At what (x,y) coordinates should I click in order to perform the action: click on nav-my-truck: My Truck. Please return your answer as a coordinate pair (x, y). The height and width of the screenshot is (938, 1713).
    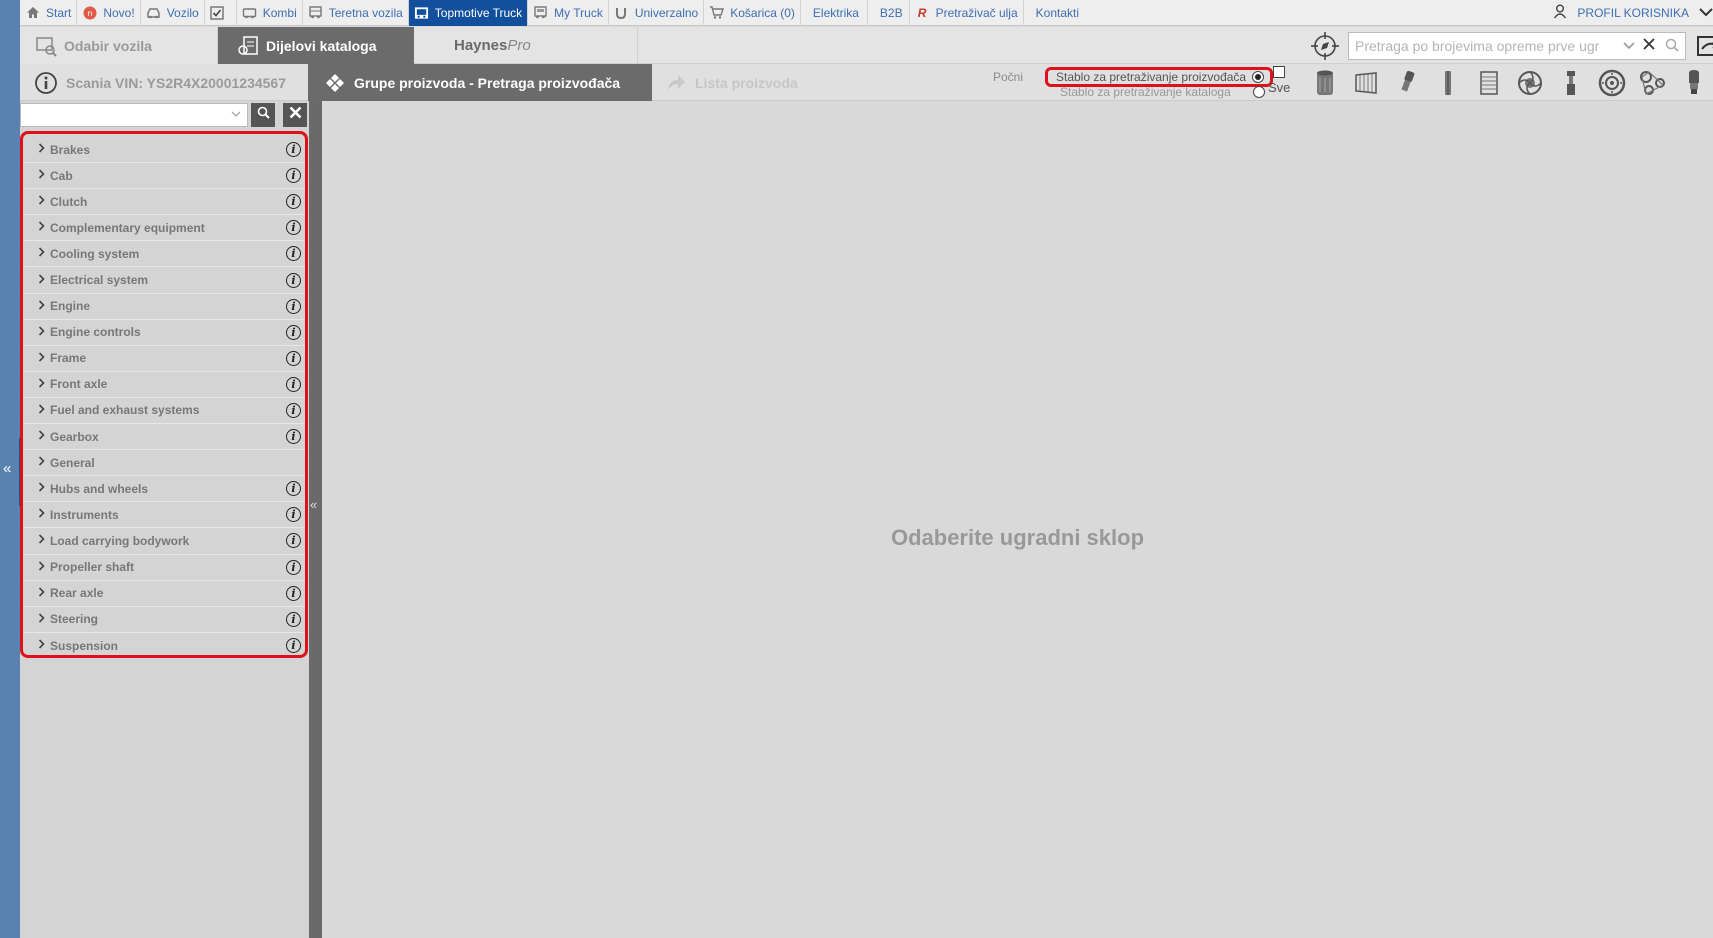
    Looking at the image, I should click on (568, 13).